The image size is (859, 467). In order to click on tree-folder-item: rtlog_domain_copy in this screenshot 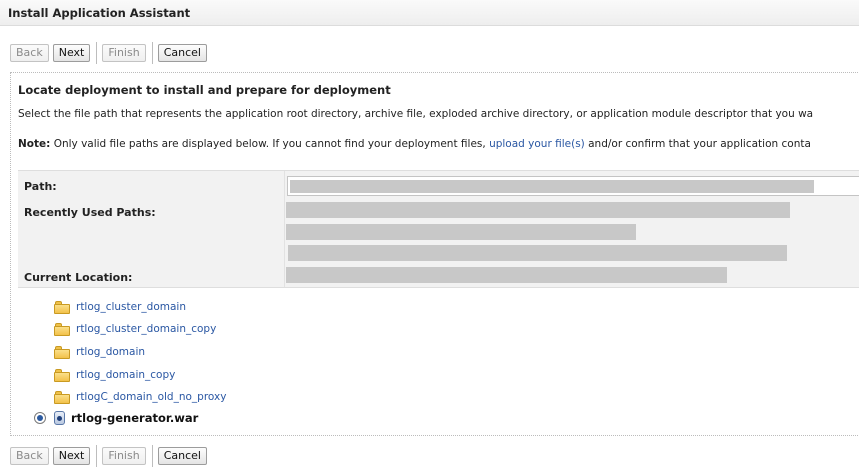, I will do `click(114, 375)`.